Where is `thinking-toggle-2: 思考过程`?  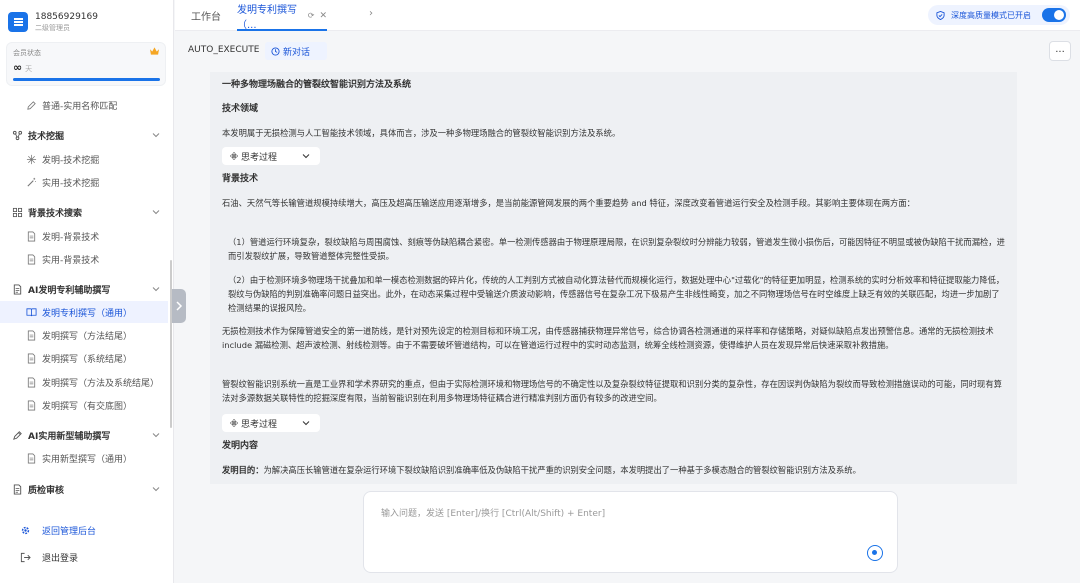
thinking-toggle-2: 思考过程 is located at coordinates (271, 423).